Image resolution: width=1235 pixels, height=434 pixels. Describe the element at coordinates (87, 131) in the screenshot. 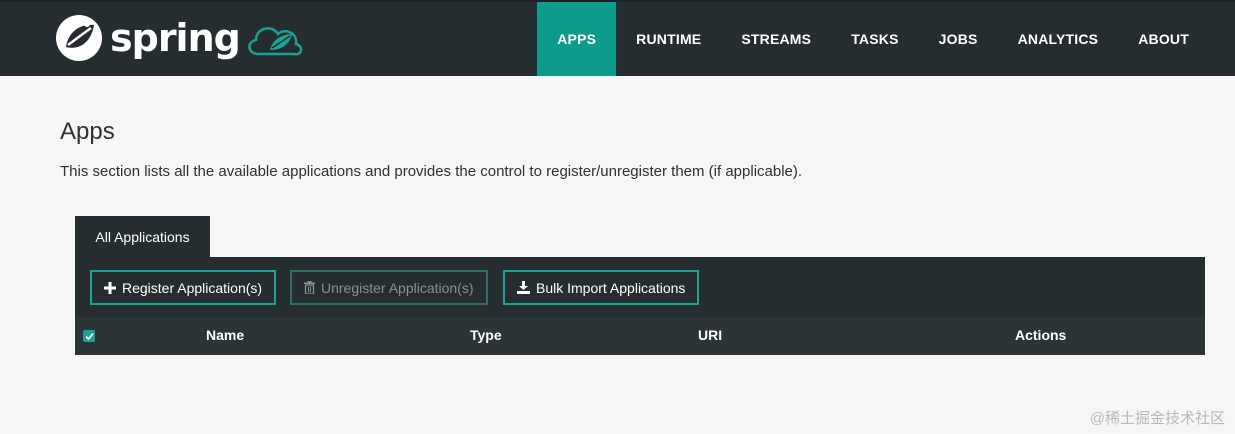

I see `page-title: Apps` at that location.